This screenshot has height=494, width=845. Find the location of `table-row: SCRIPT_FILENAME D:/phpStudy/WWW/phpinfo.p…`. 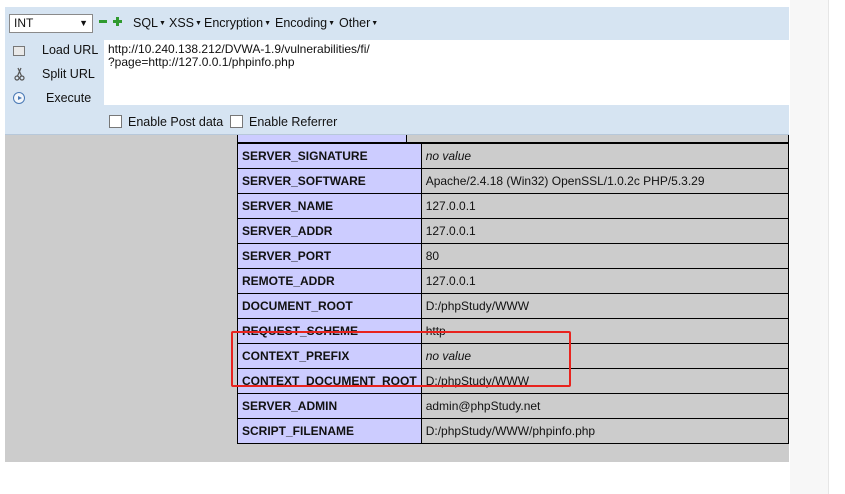

table-row: SCRIPT_FILENAME D:/phpStudy/WWW/phpinfo.p… is located at coordinates (513, 431).